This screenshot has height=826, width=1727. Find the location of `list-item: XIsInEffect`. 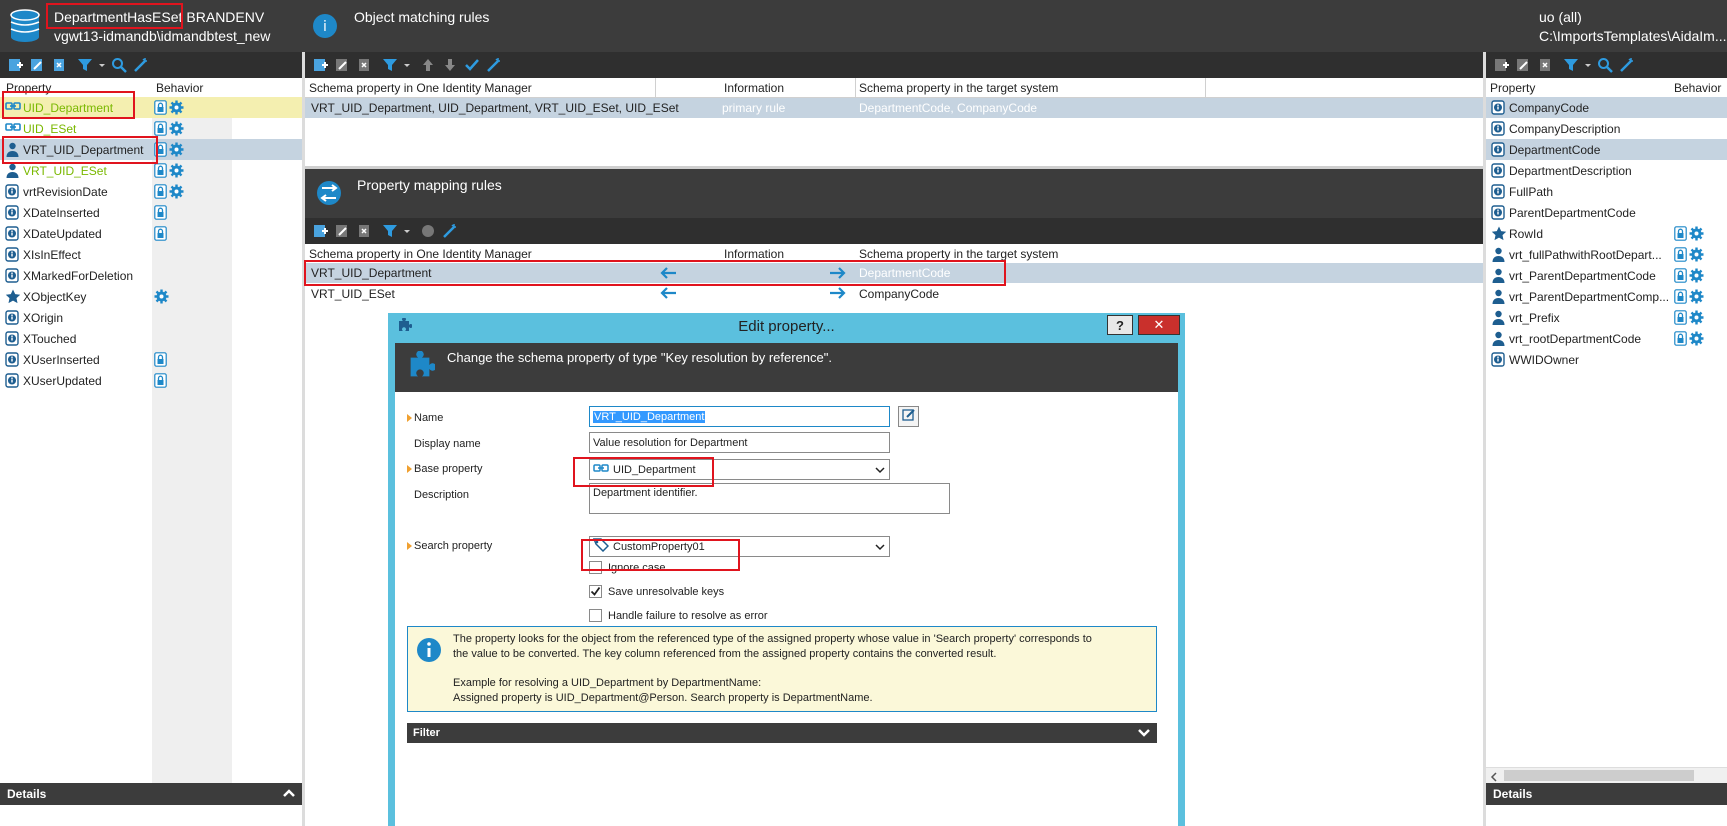

list-item: XIsInEffect is located at coordinates (151, 254).